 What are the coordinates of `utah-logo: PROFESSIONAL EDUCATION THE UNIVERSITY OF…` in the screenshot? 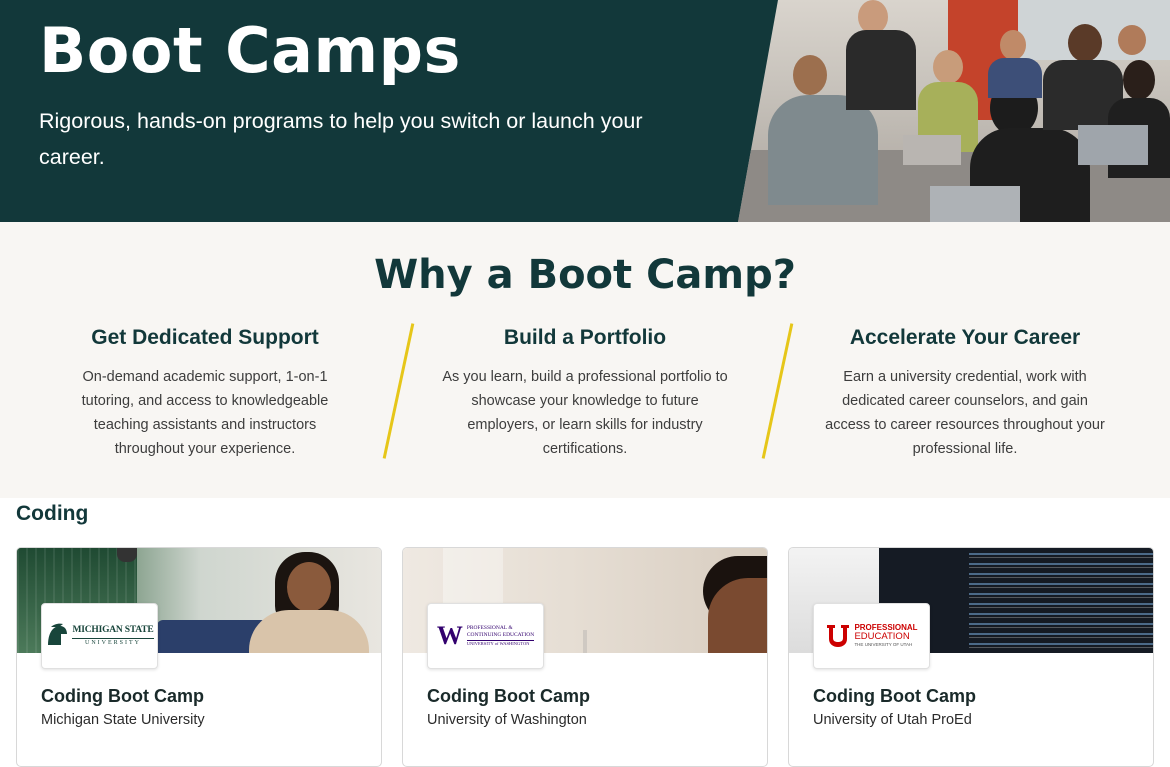 It's located at (871, 636).